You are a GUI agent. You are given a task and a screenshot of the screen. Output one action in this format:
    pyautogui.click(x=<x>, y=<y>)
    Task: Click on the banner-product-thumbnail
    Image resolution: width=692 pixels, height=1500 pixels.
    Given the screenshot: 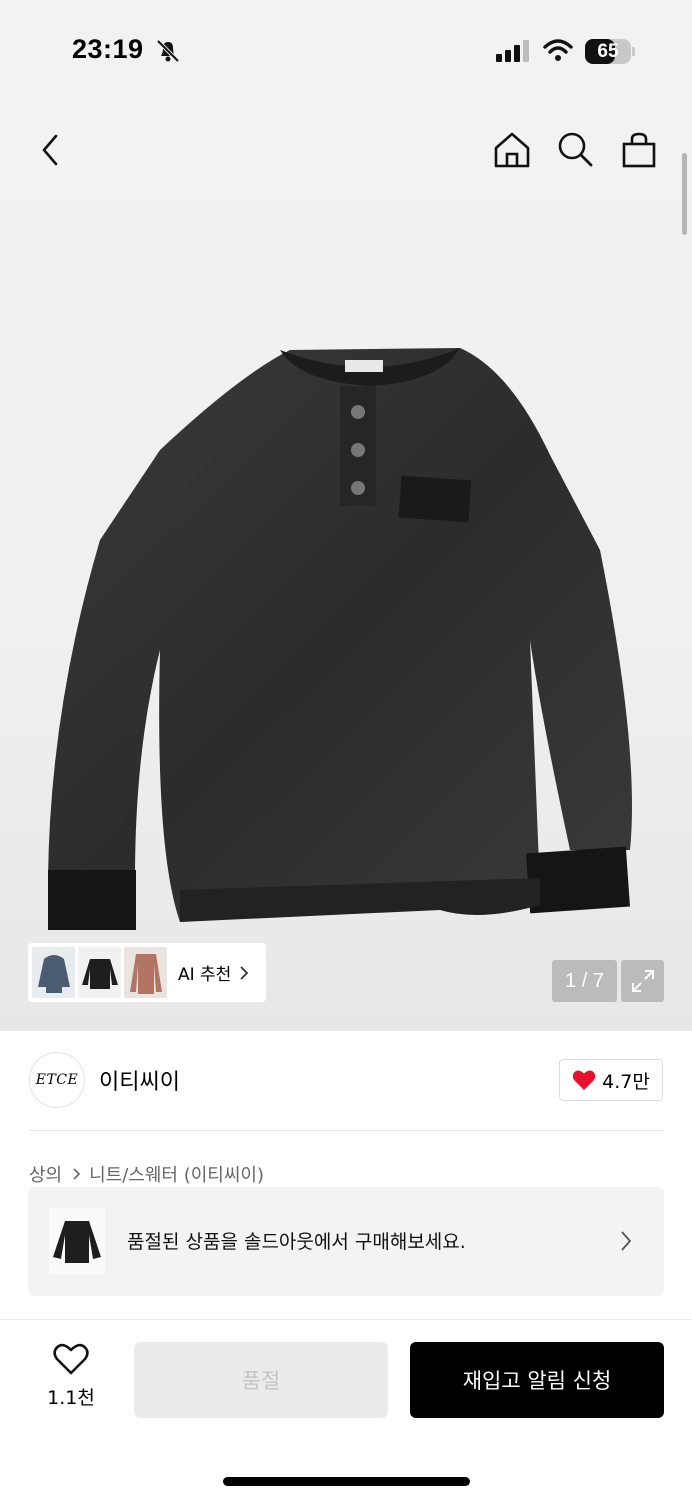 What is the action you would take?
    pyautogui.click(x=77, y=1241)
    